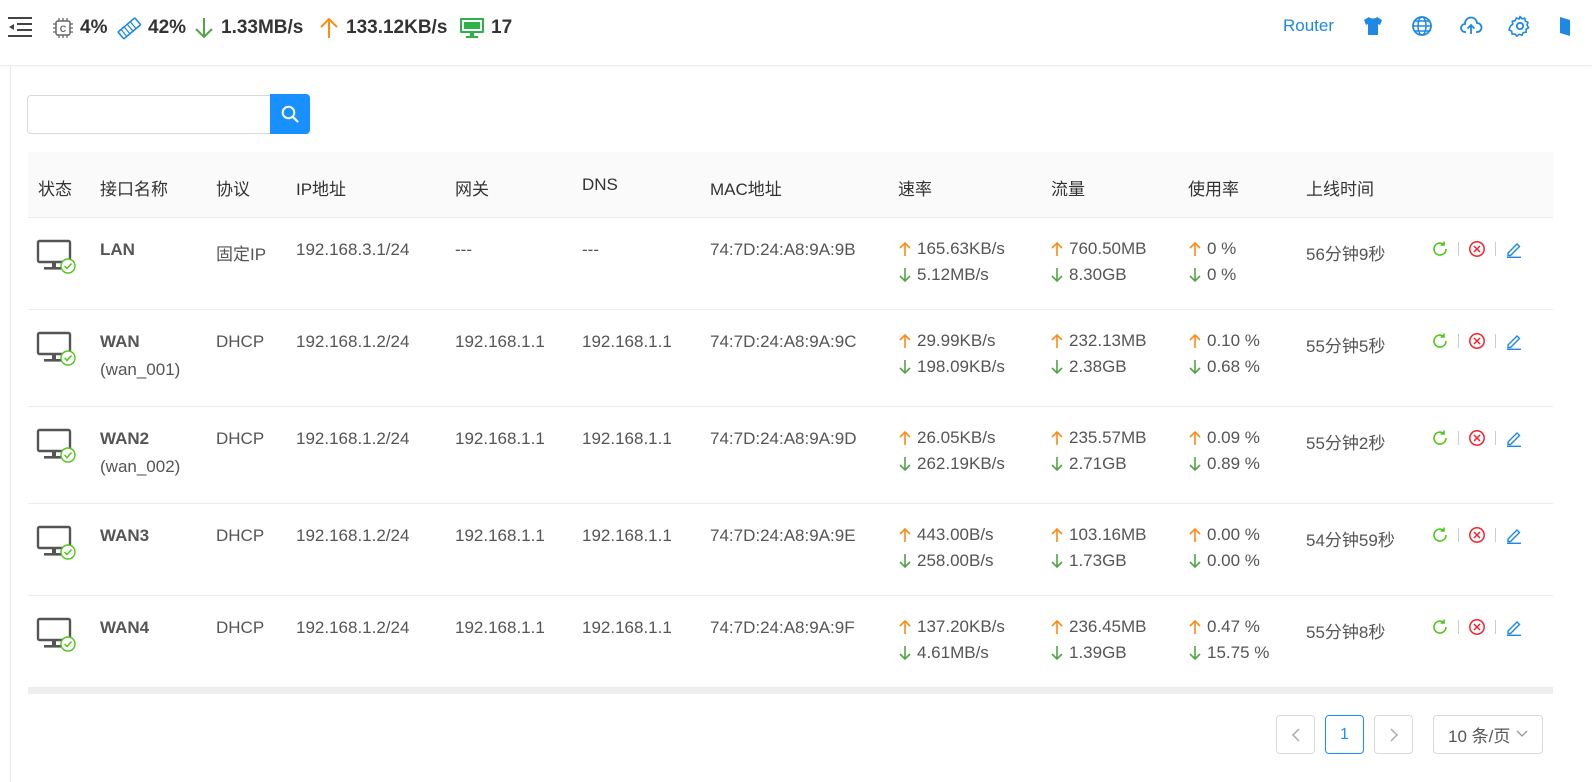 The image size is (1592, 782). Describe the element at coordinates (397, 27) in the screenshot. I see `upload-speed: 133.12KB/s` at that location.